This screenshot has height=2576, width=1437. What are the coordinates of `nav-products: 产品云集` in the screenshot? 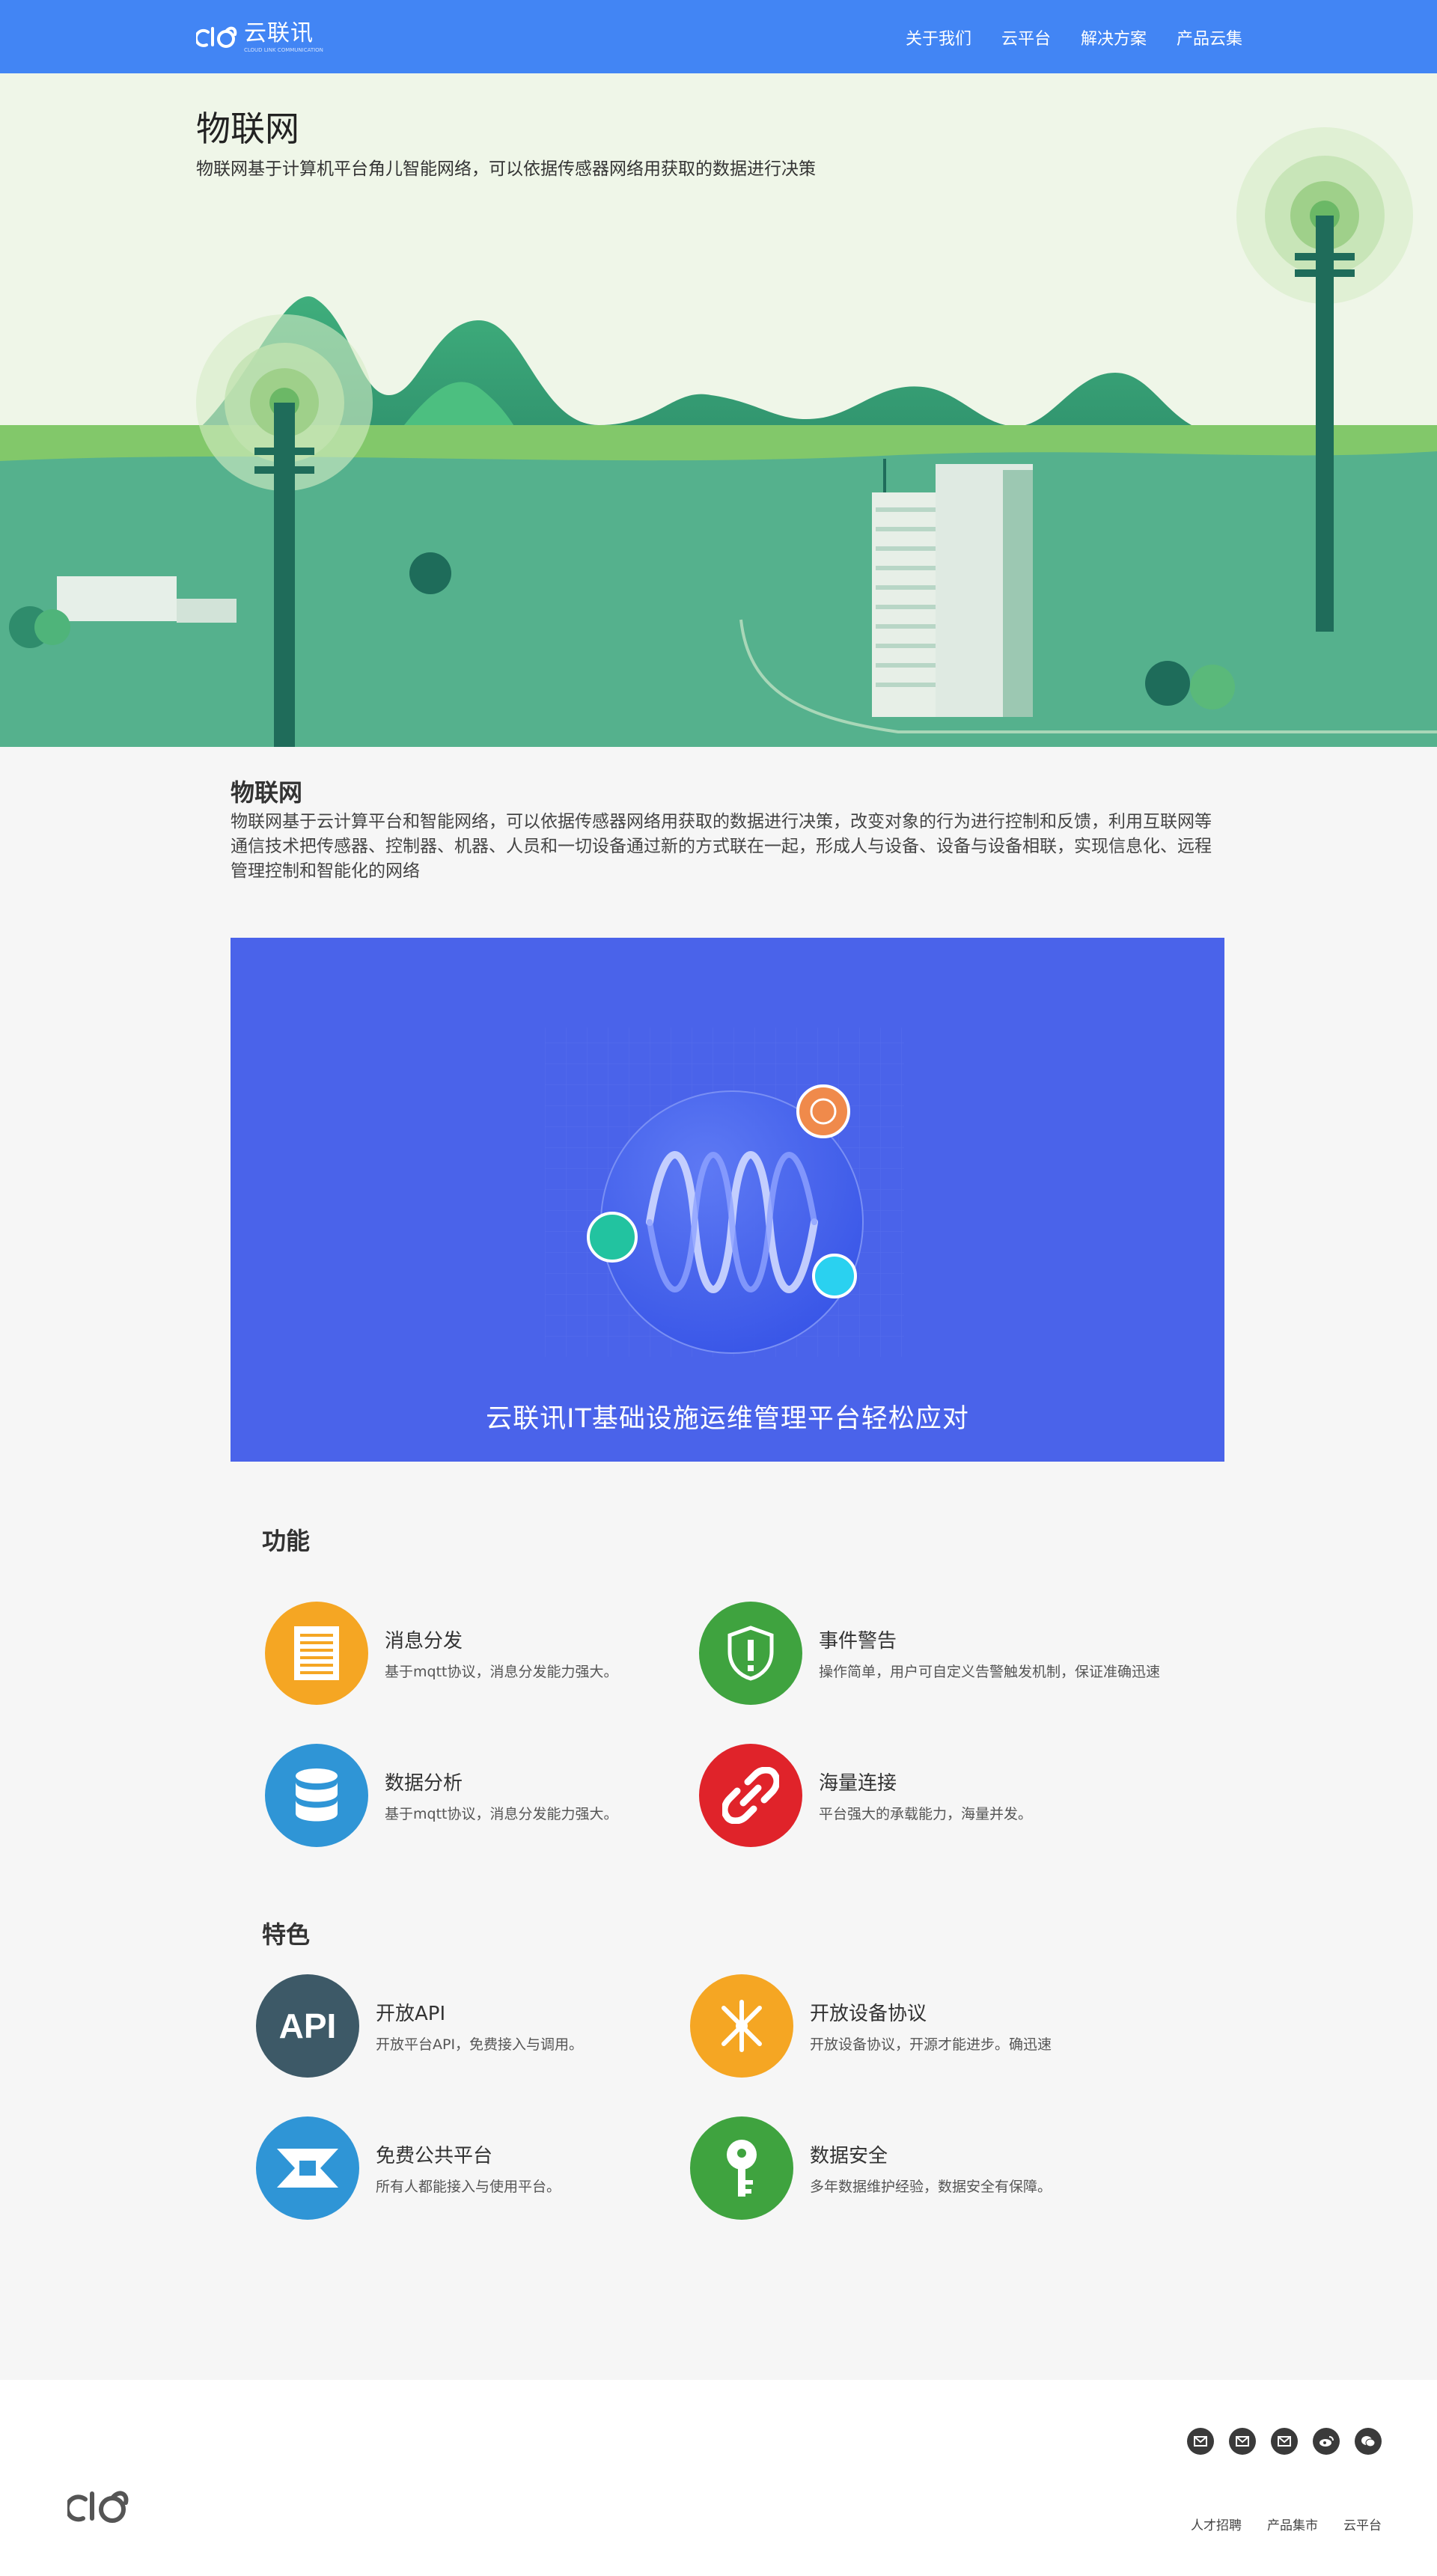 It's located at (1209, 37).